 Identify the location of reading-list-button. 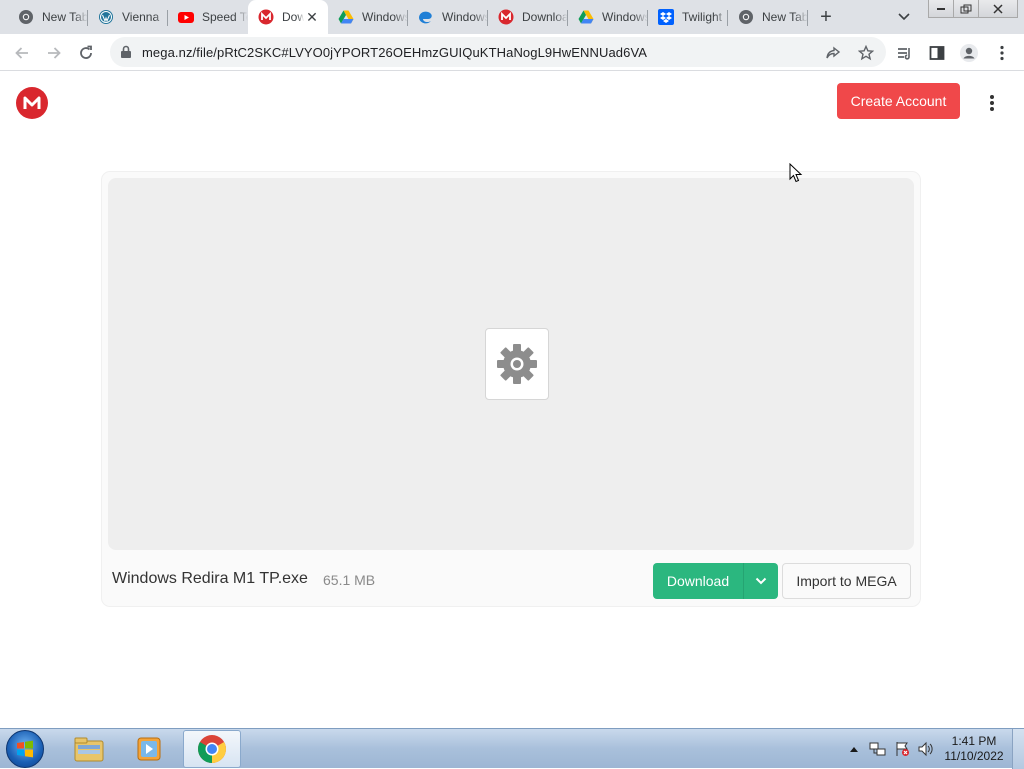
(905, 53).